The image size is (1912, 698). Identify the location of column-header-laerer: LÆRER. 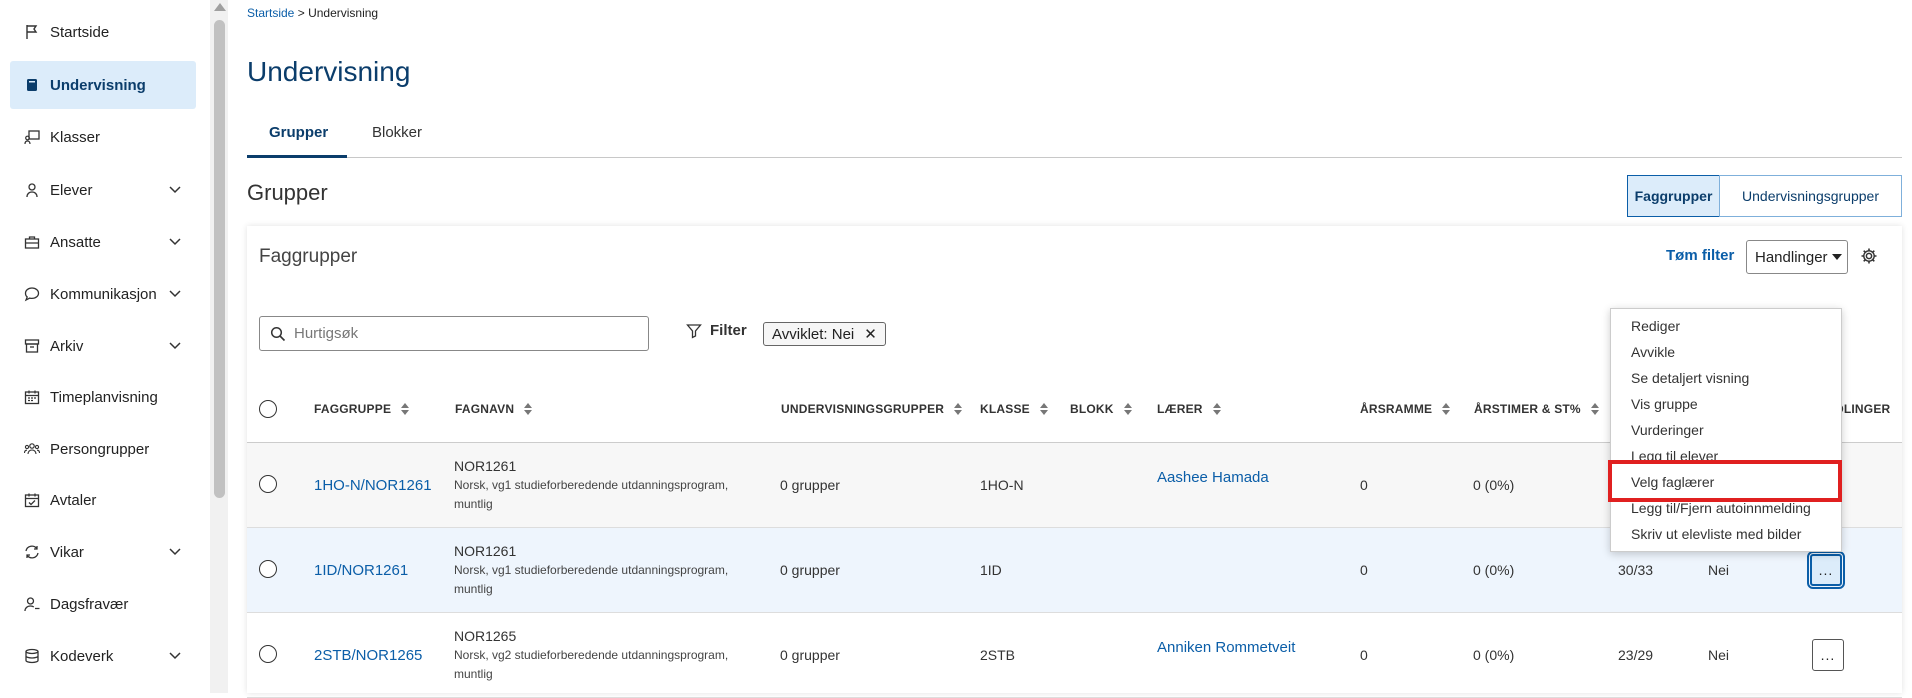
(1189, 409).